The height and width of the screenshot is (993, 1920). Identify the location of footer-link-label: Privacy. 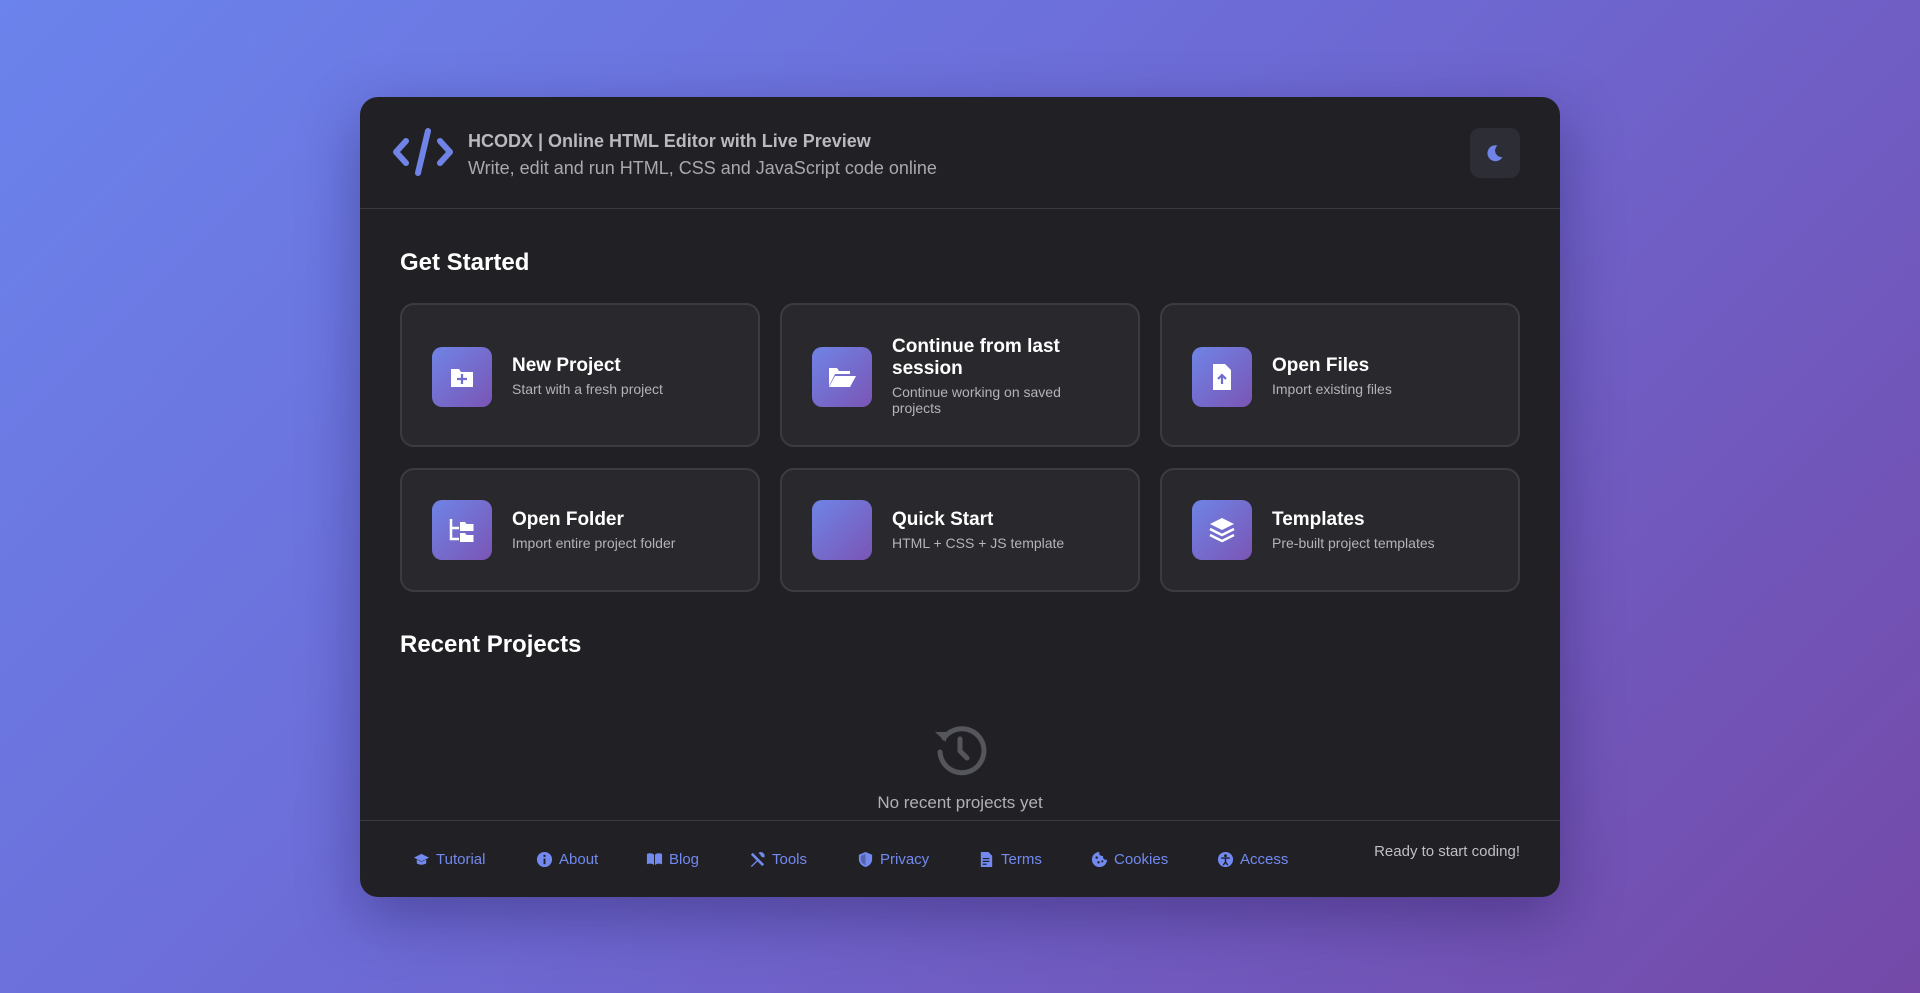
(905, 859).